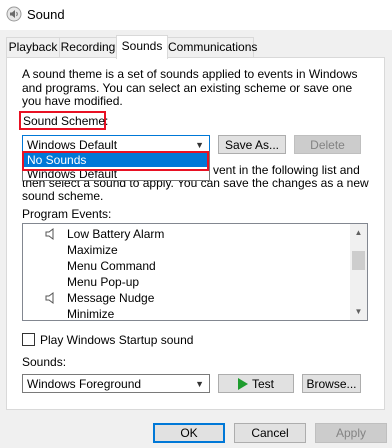 The width and height of the screenshot is (392, 448). What do you see at coordinates (187, 250) in the screenshot?
I see `list-item: Maximize` at bounding box center [187, 250].